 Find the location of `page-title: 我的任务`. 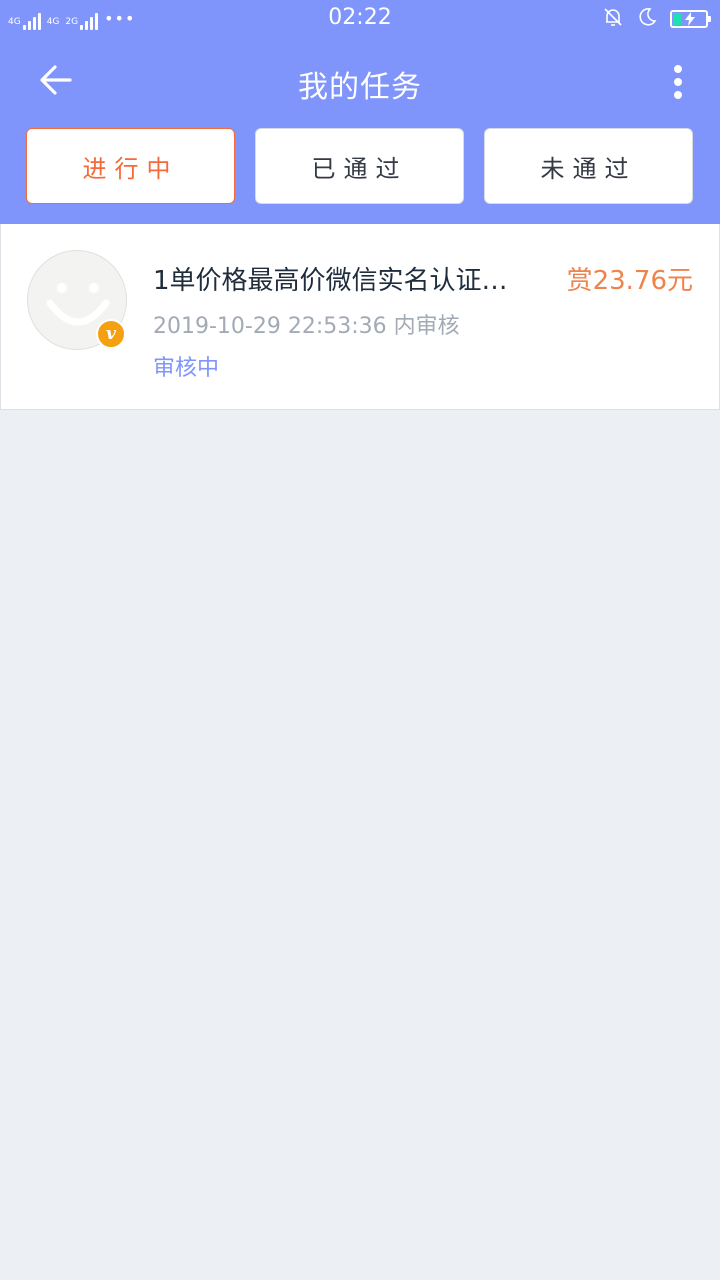

page-title: 我的任务 is located at coordinates (360, 87).